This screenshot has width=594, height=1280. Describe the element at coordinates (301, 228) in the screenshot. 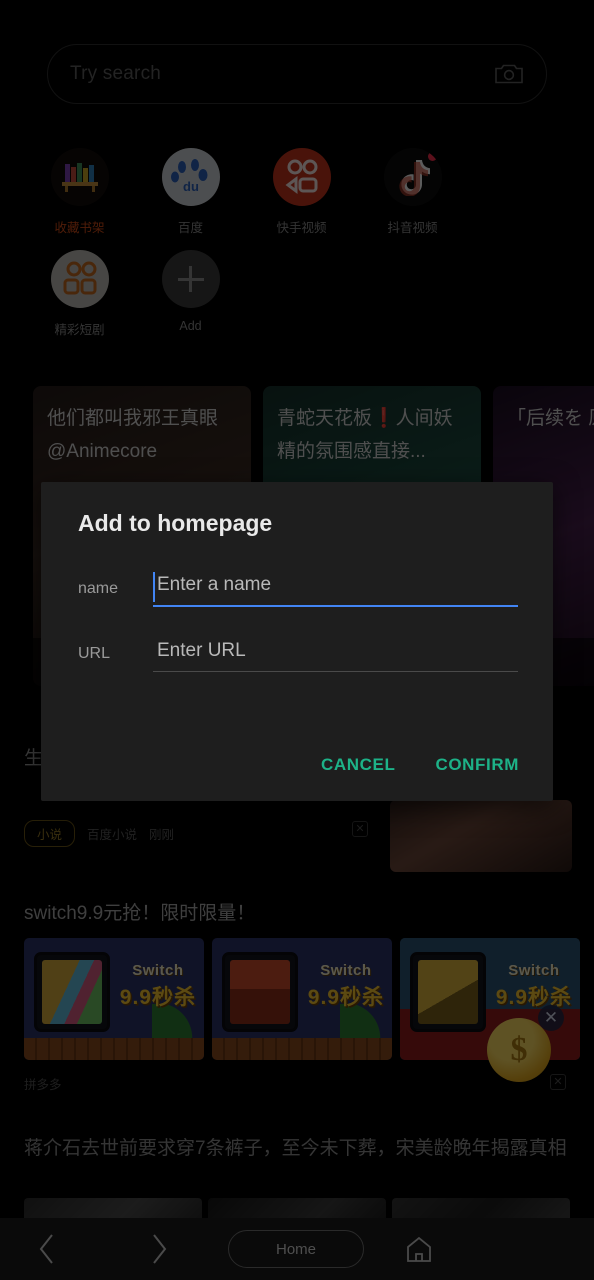

I see `shortcut-label: 快手视频` at that location.